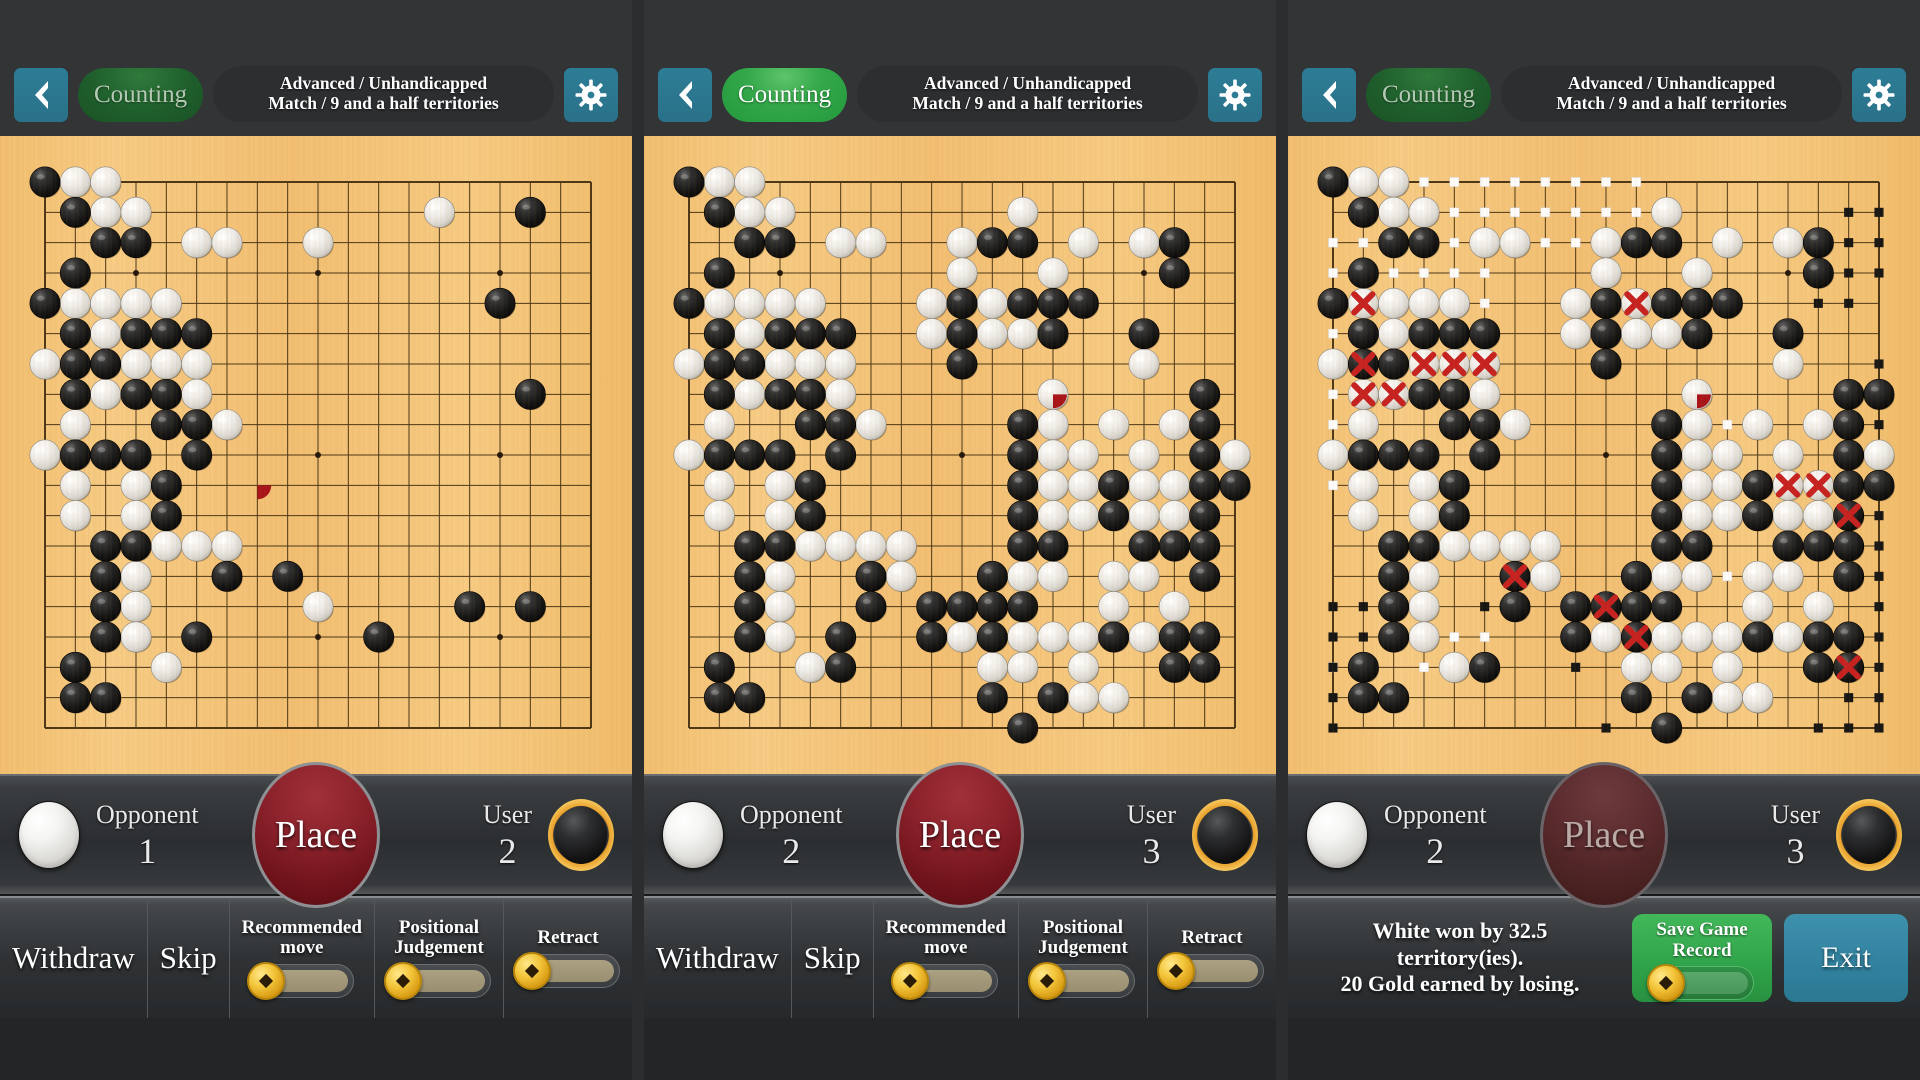  What do you see at coordinates (1846, 958) in the screenshot?
I see `exit-button: Exit` at bounding box center [1846, 958].